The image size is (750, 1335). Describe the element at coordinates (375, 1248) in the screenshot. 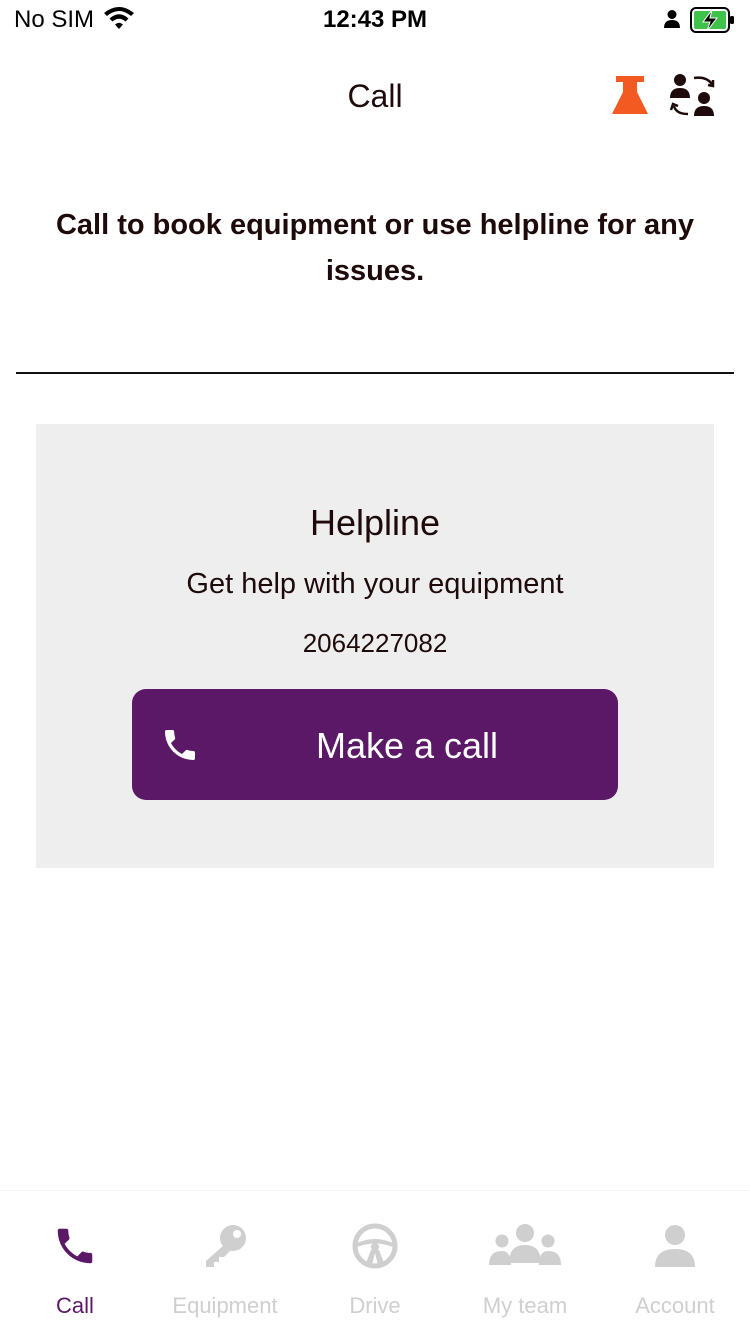

I see `steering-wheel-icon` at that location.